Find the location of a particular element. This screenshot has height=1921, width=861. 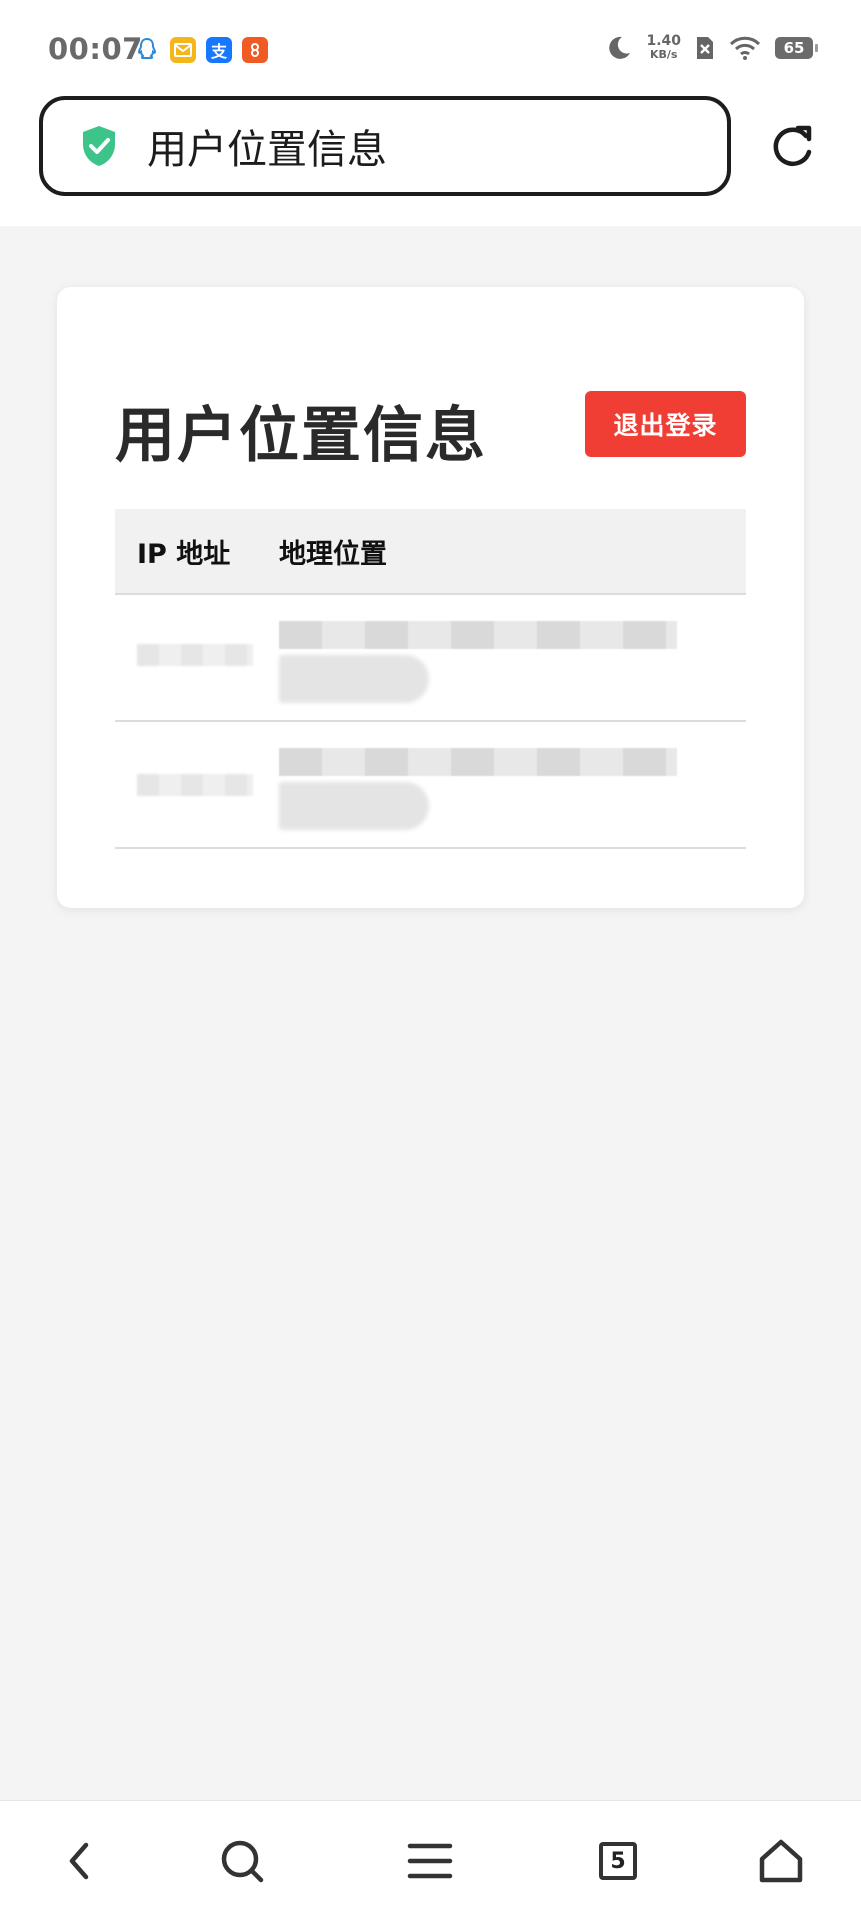

tabs-icon: 5 is located at coordinates (618, 1861).